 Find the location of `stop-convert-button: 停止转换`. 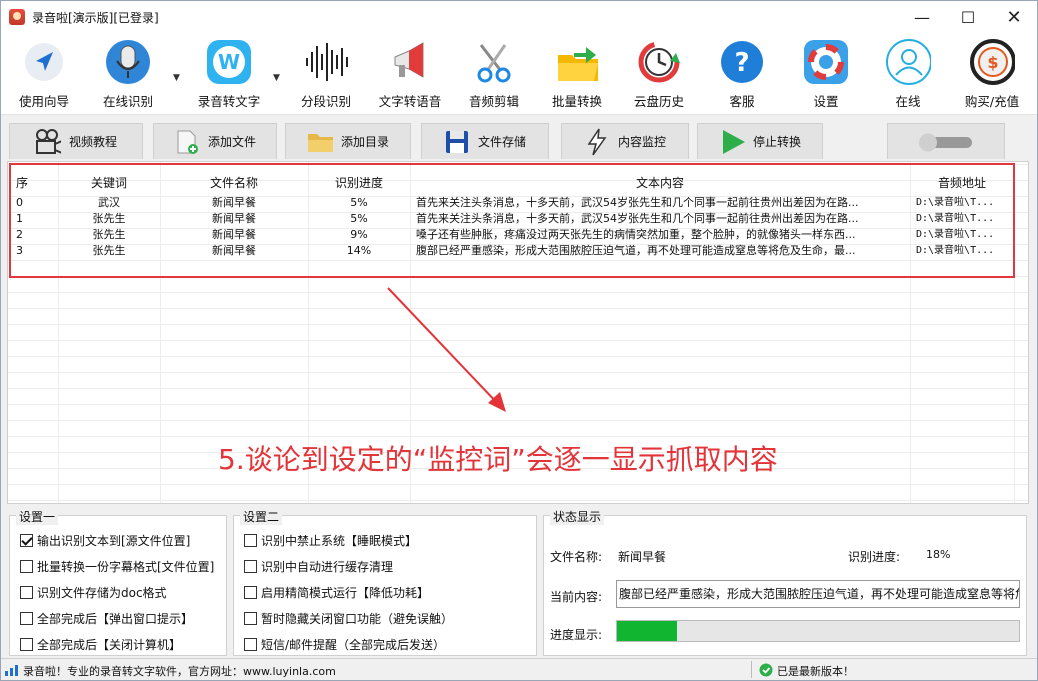

stop-convert-button: 停止转换 is located at coordinates (760, 141).